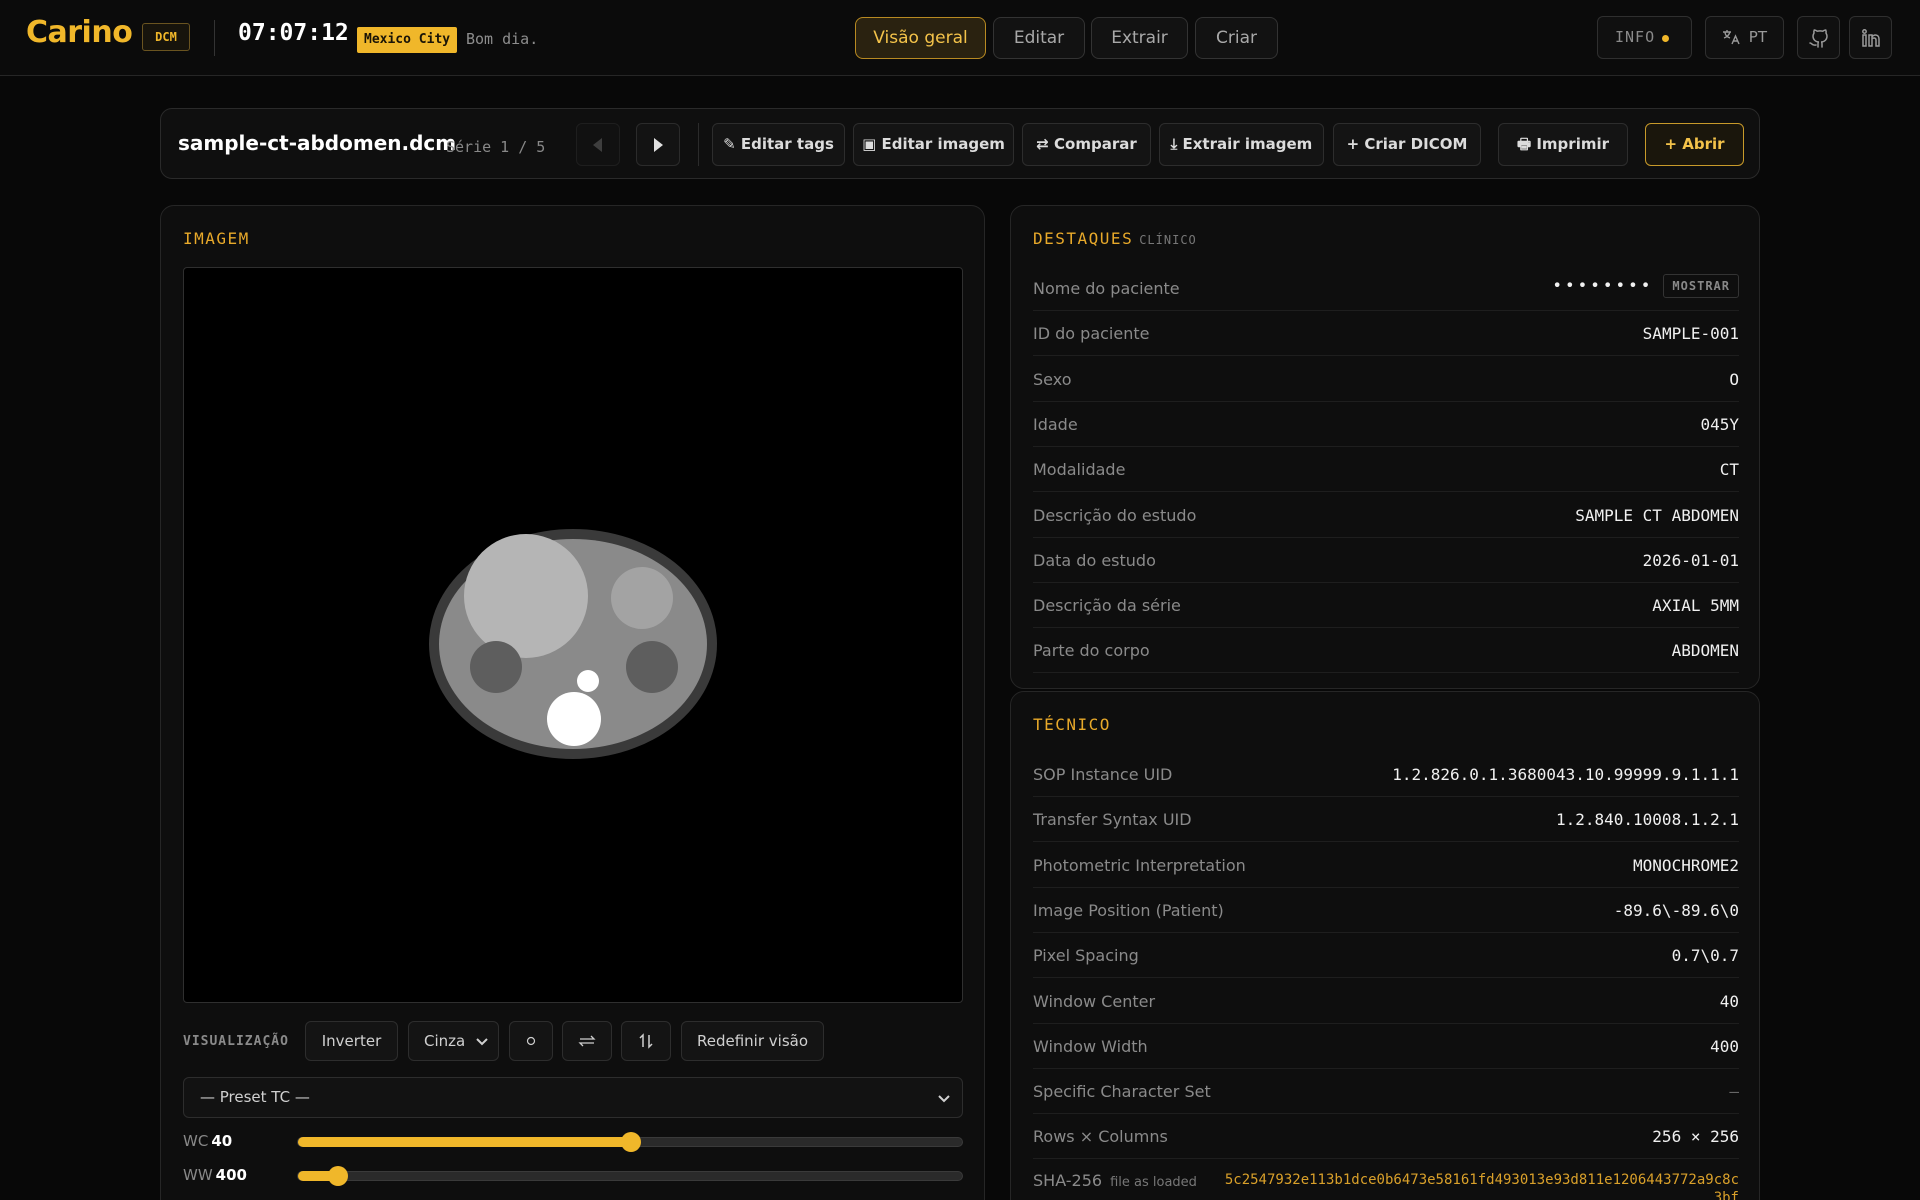 Image resolution: width=1920 pixels, height=1200 pixels. I want to click on highlight-value: 045Y, so click(1719, 424).